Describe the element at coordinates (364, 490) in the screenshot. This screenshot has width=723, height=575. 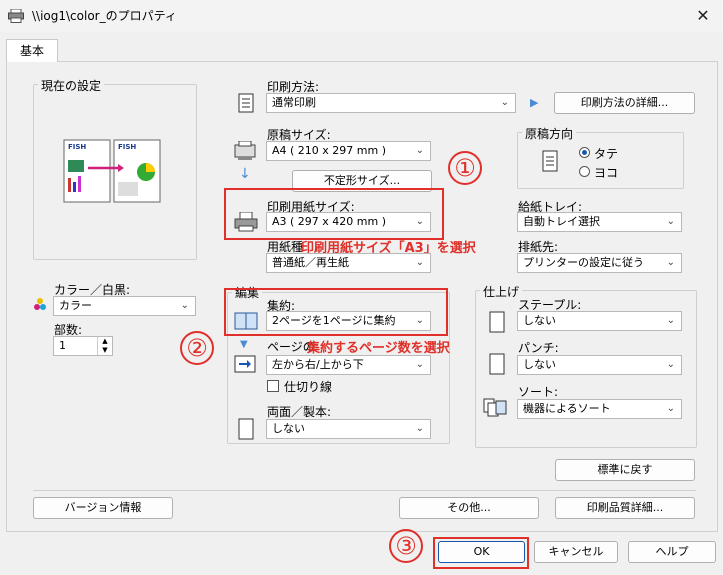
I see `divider` at that location.